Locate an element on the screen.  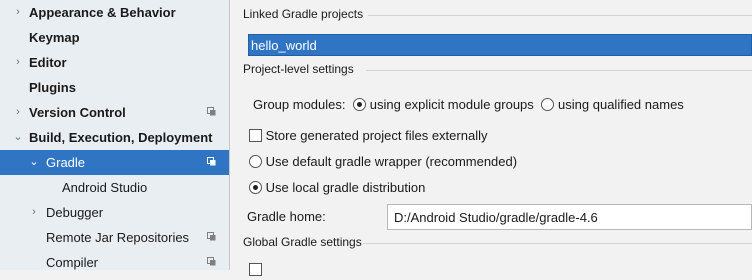
sidebar-item: Keymap is located at coordinates (114, 37).